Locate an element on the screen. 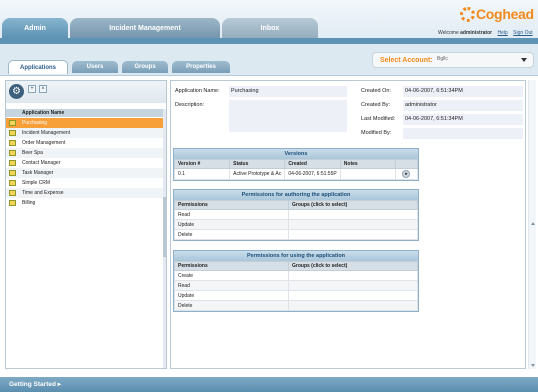 This screenshot has height=392, width=538. application-name: Order Management is located at coordinates (44, 143).